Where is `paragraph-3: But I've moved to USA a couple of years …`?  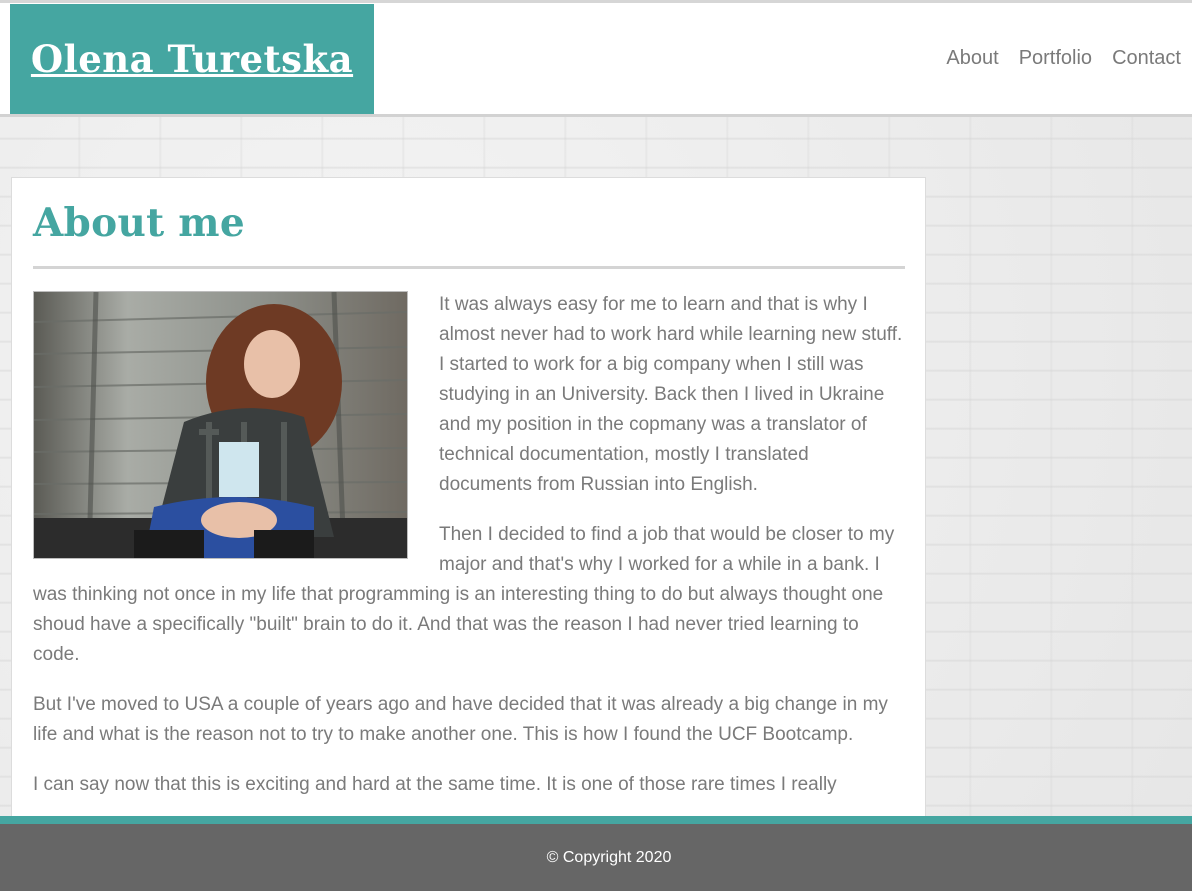 paragraph-3: But I've moved to USA a couple of years … is located at coordinates (460, 719).